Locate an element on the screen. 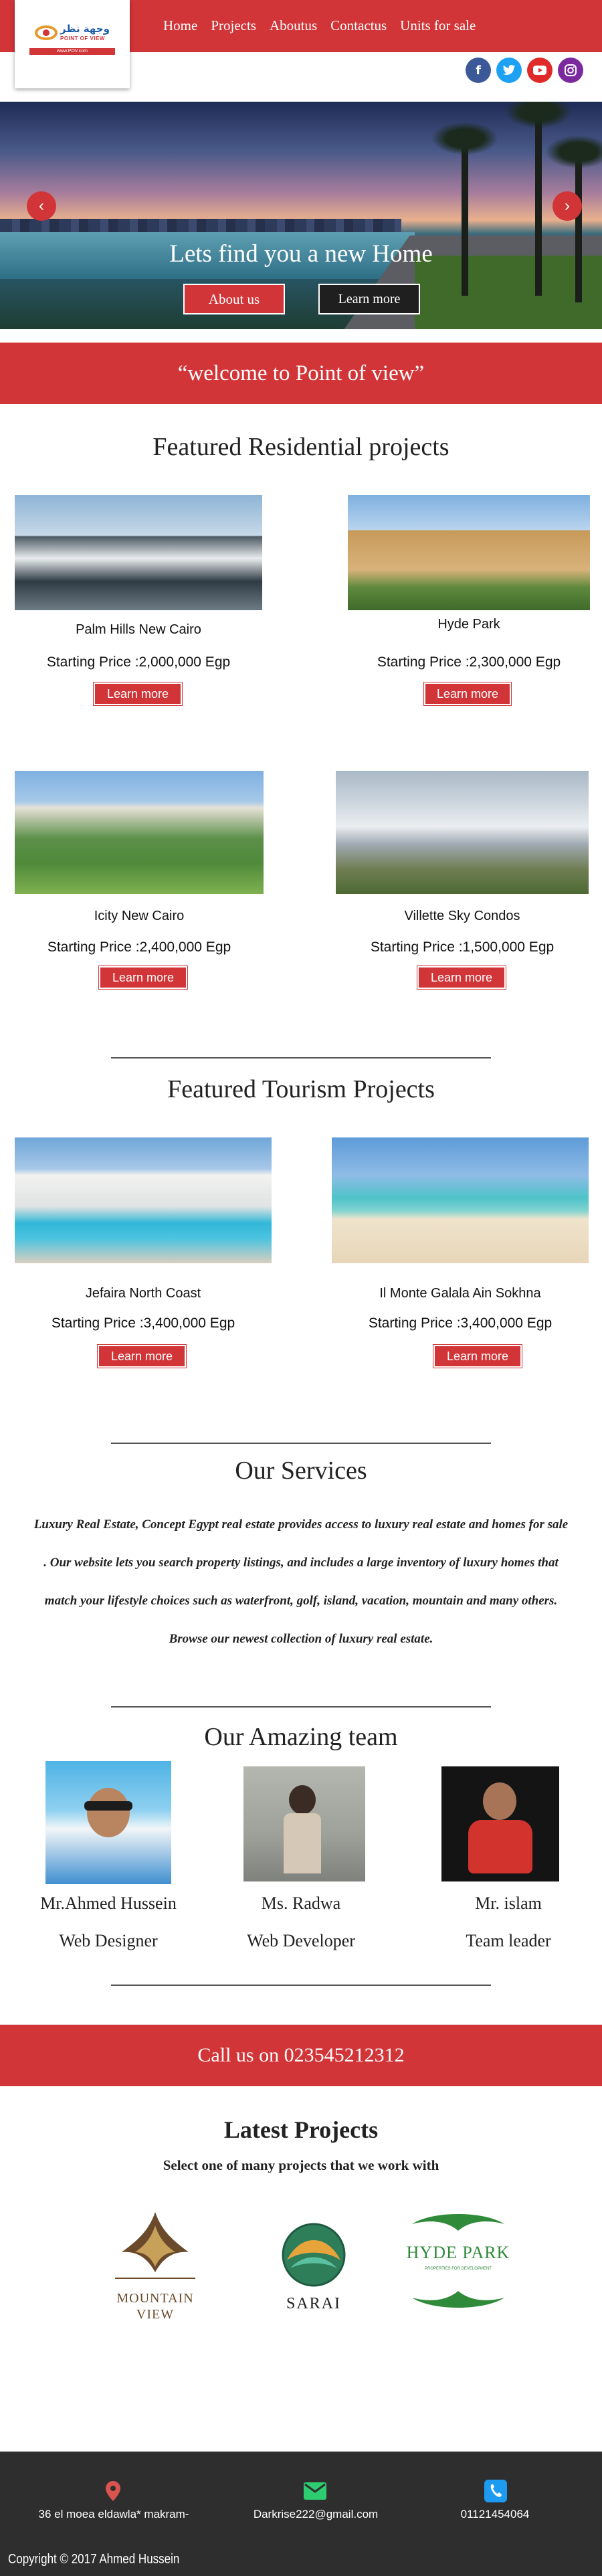  team-photo-ahmed is located at coordinates (108, 1823).